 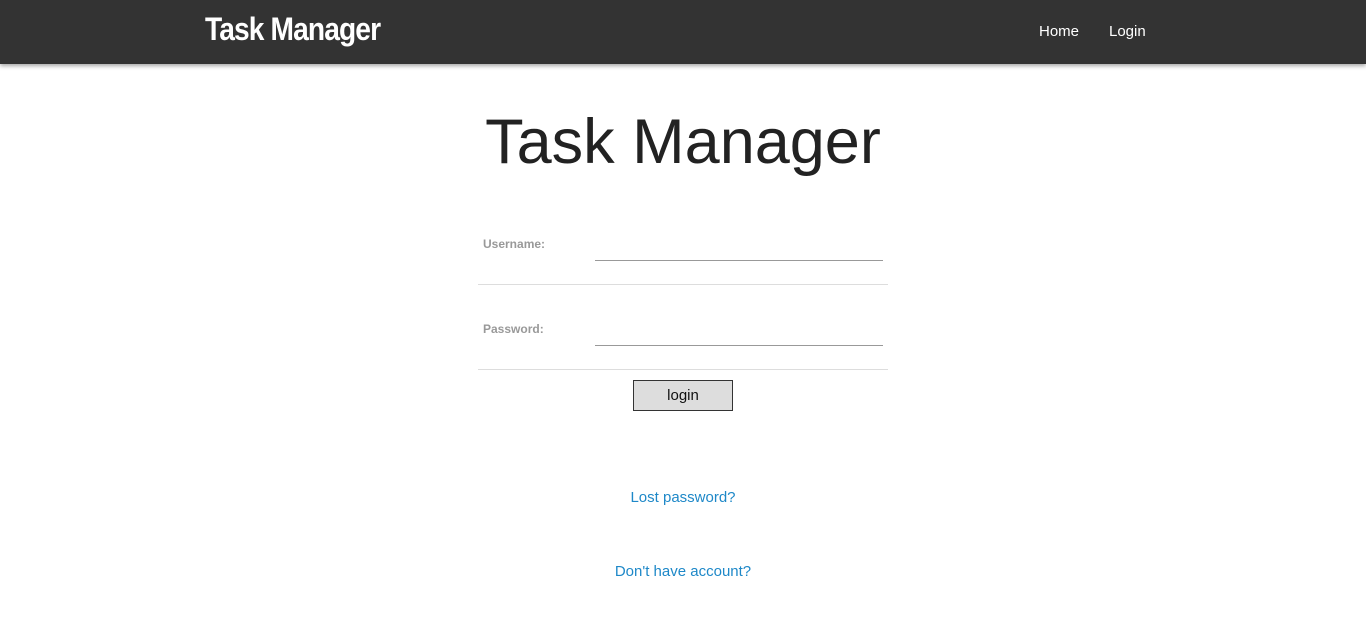 I want to click on username-label: Username:, so click(x=514, y=244).